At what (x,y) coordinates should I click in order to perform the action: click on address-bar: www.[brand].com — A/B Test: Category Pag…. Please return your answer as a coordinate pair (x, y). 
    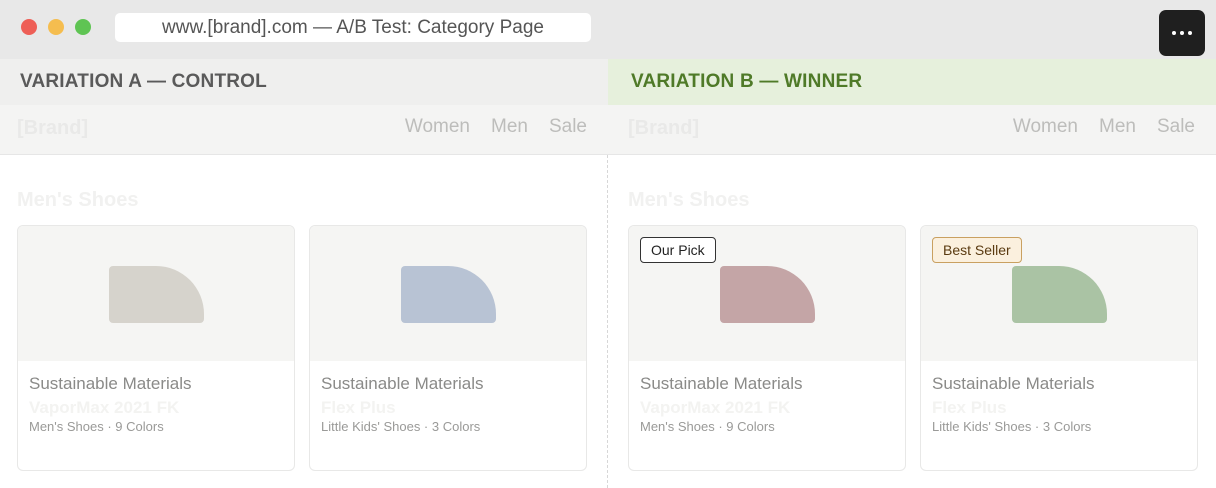
    Looking at the image, I should click on (353, 27).